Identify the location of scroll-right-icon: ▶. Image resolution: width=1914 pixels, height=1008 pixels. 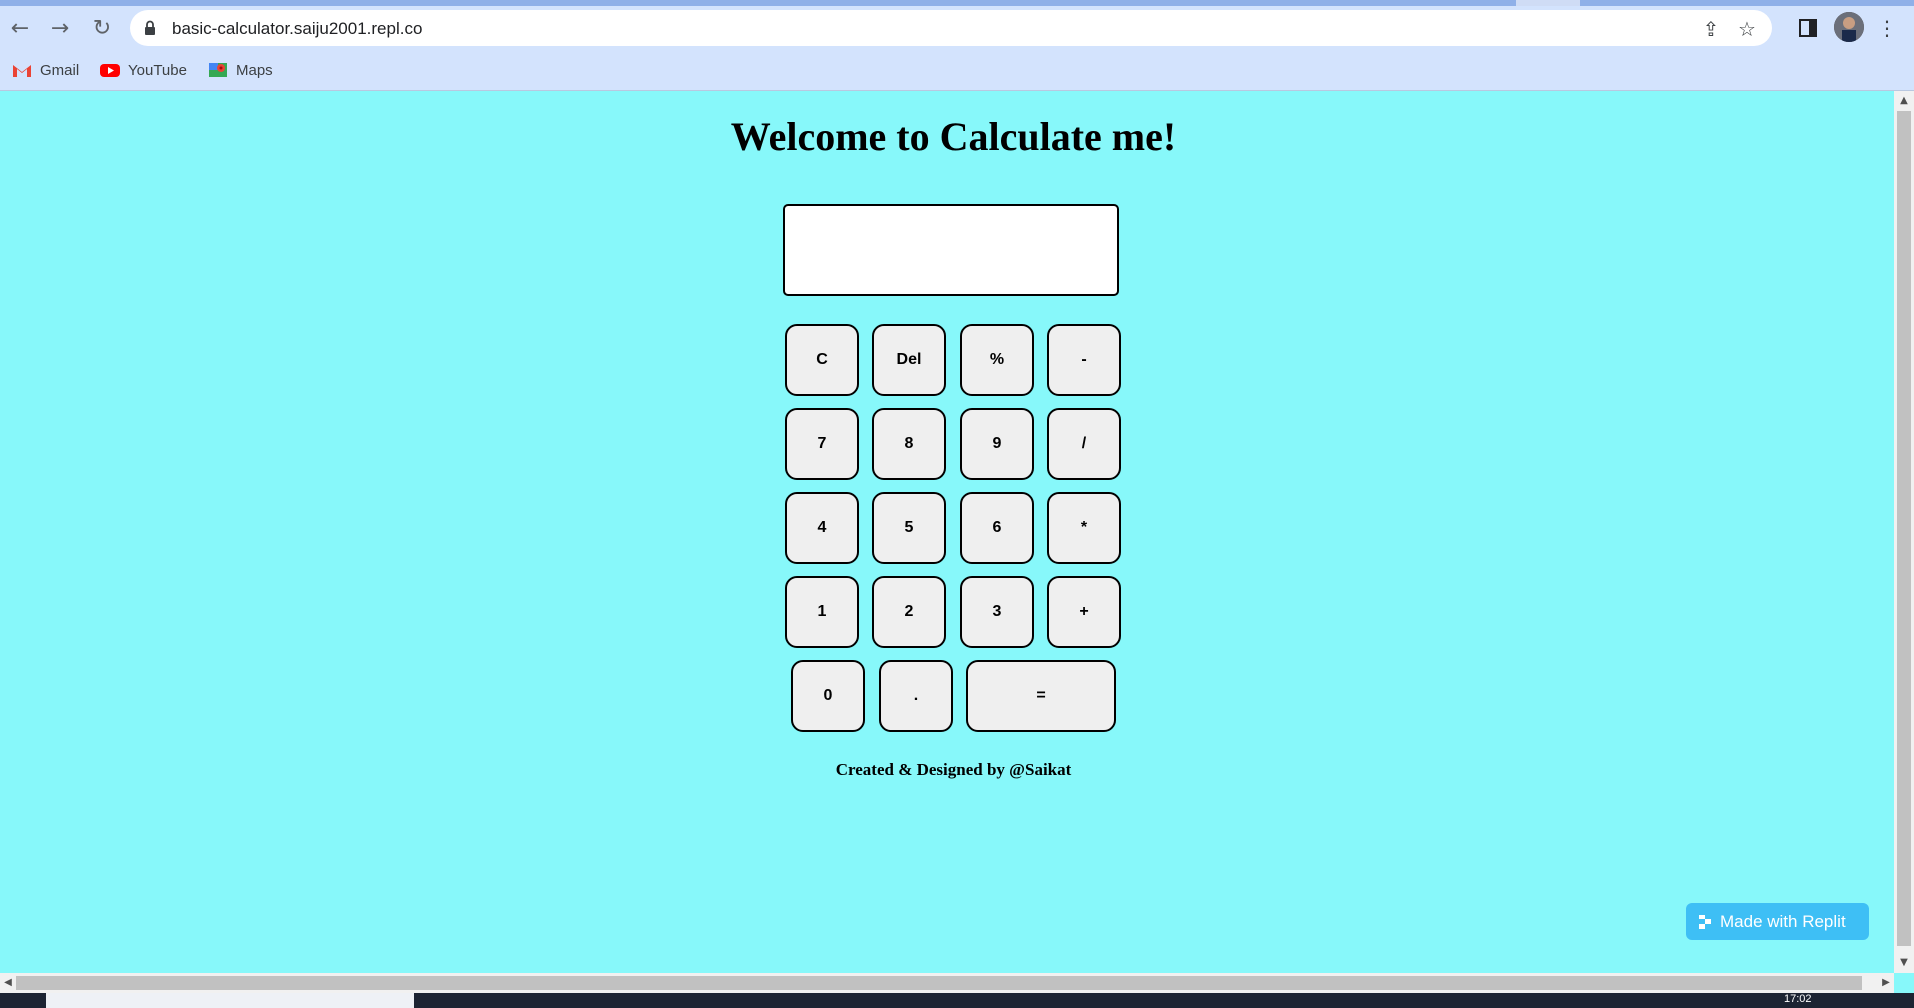
(1886, 983).